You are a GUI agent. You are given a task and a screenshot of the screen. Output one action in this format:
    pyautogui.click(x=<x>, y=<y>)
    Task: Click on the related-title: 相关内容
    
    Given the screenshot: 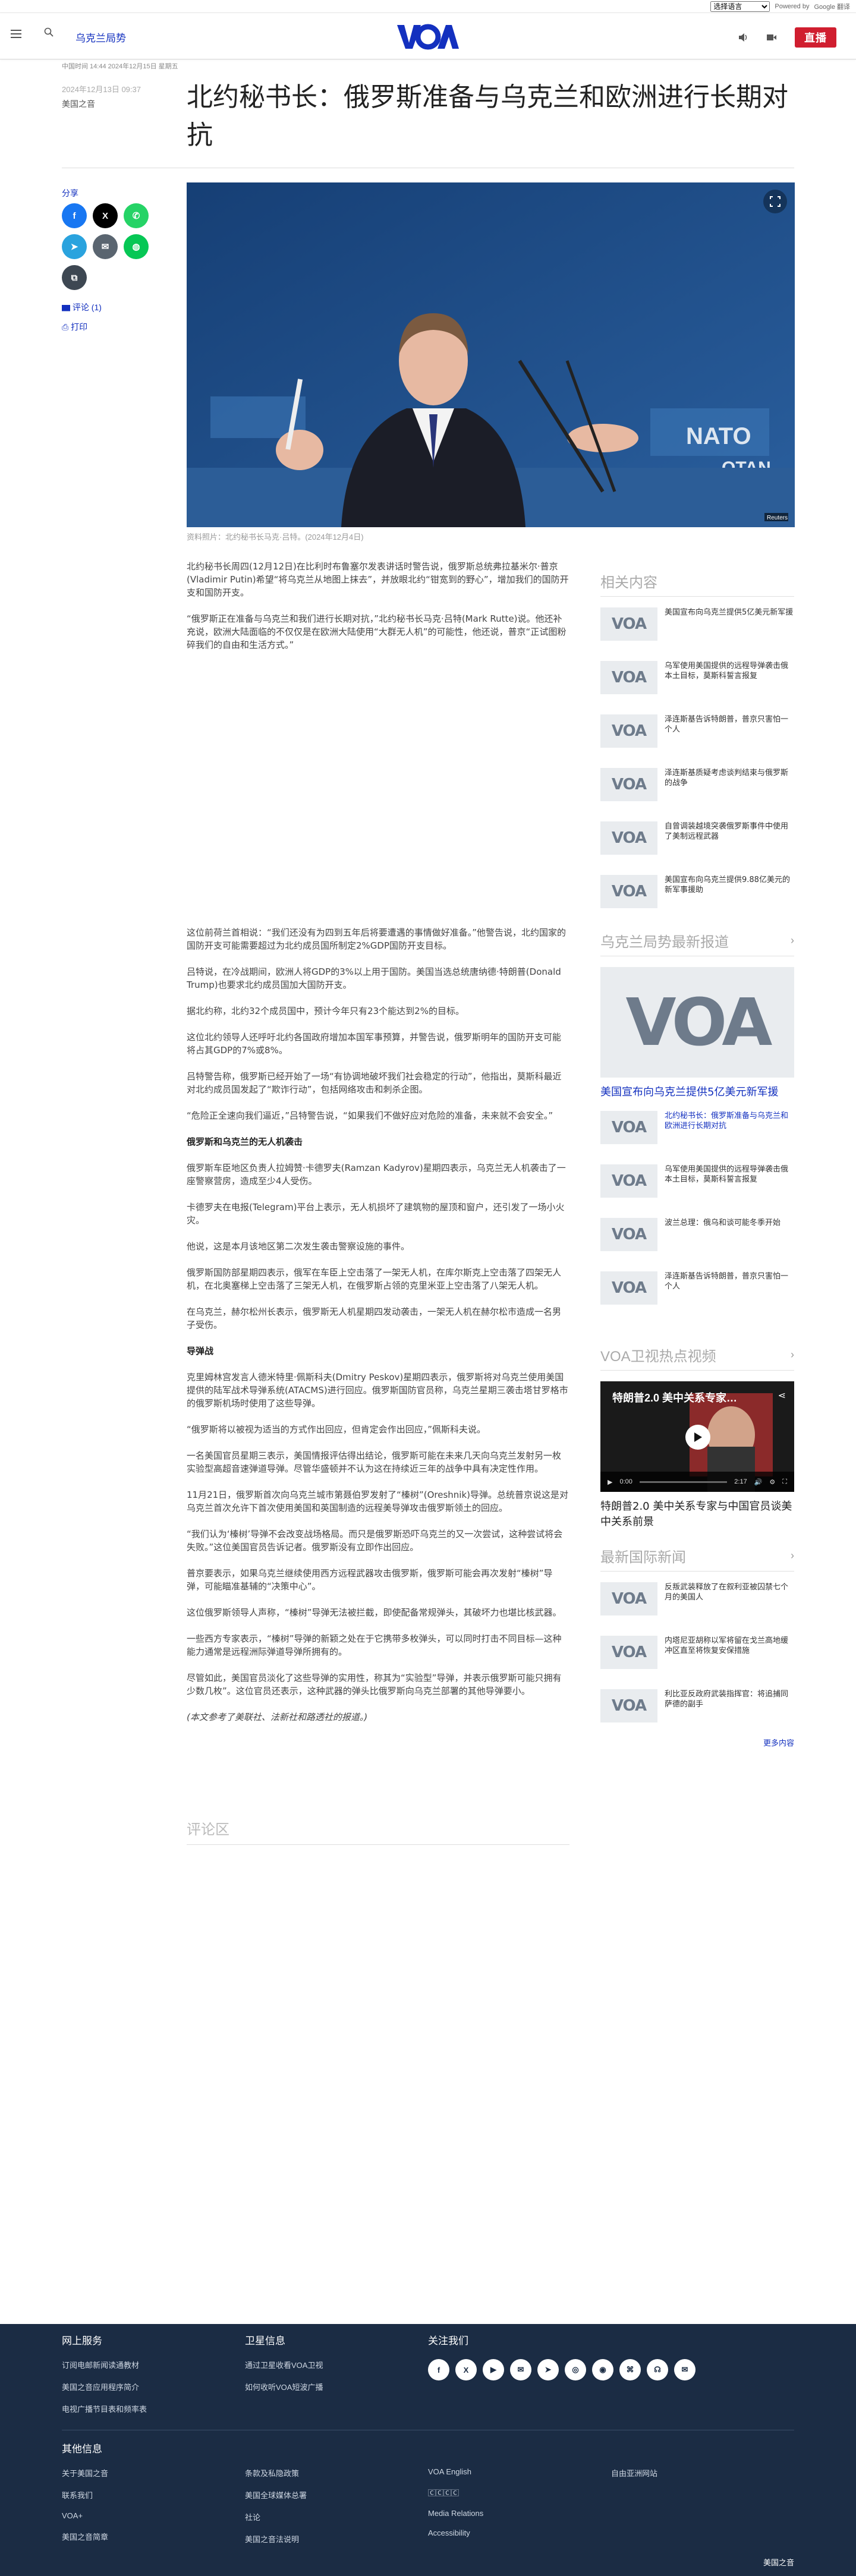 What is the action you would take?
    pyautogui.click(x=697, y=584)
    